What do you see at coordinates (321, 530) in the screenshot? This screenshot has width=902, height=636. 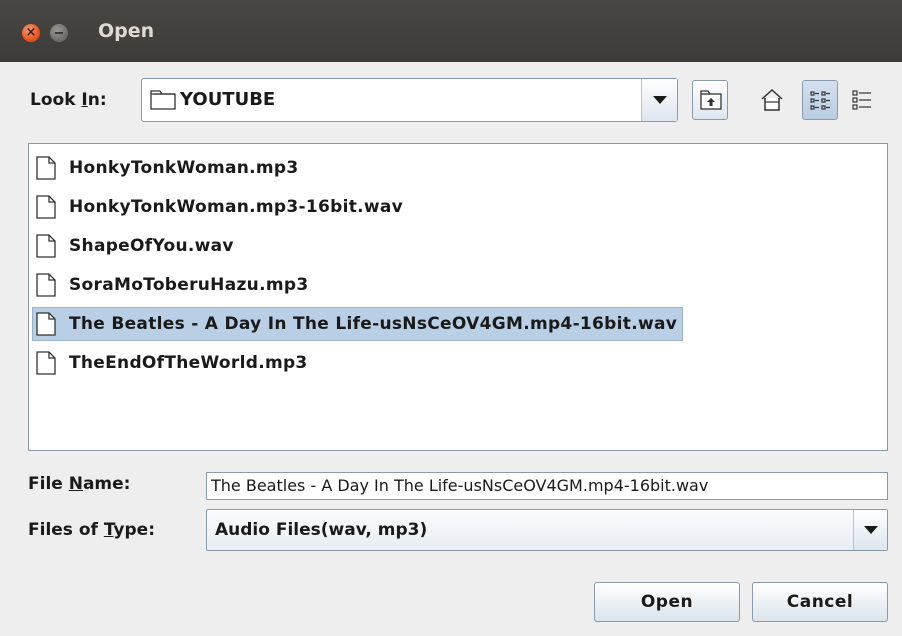 I see `files-of-type-value: Audio Files(wav, mp3)` at bounding box center [321, 530].